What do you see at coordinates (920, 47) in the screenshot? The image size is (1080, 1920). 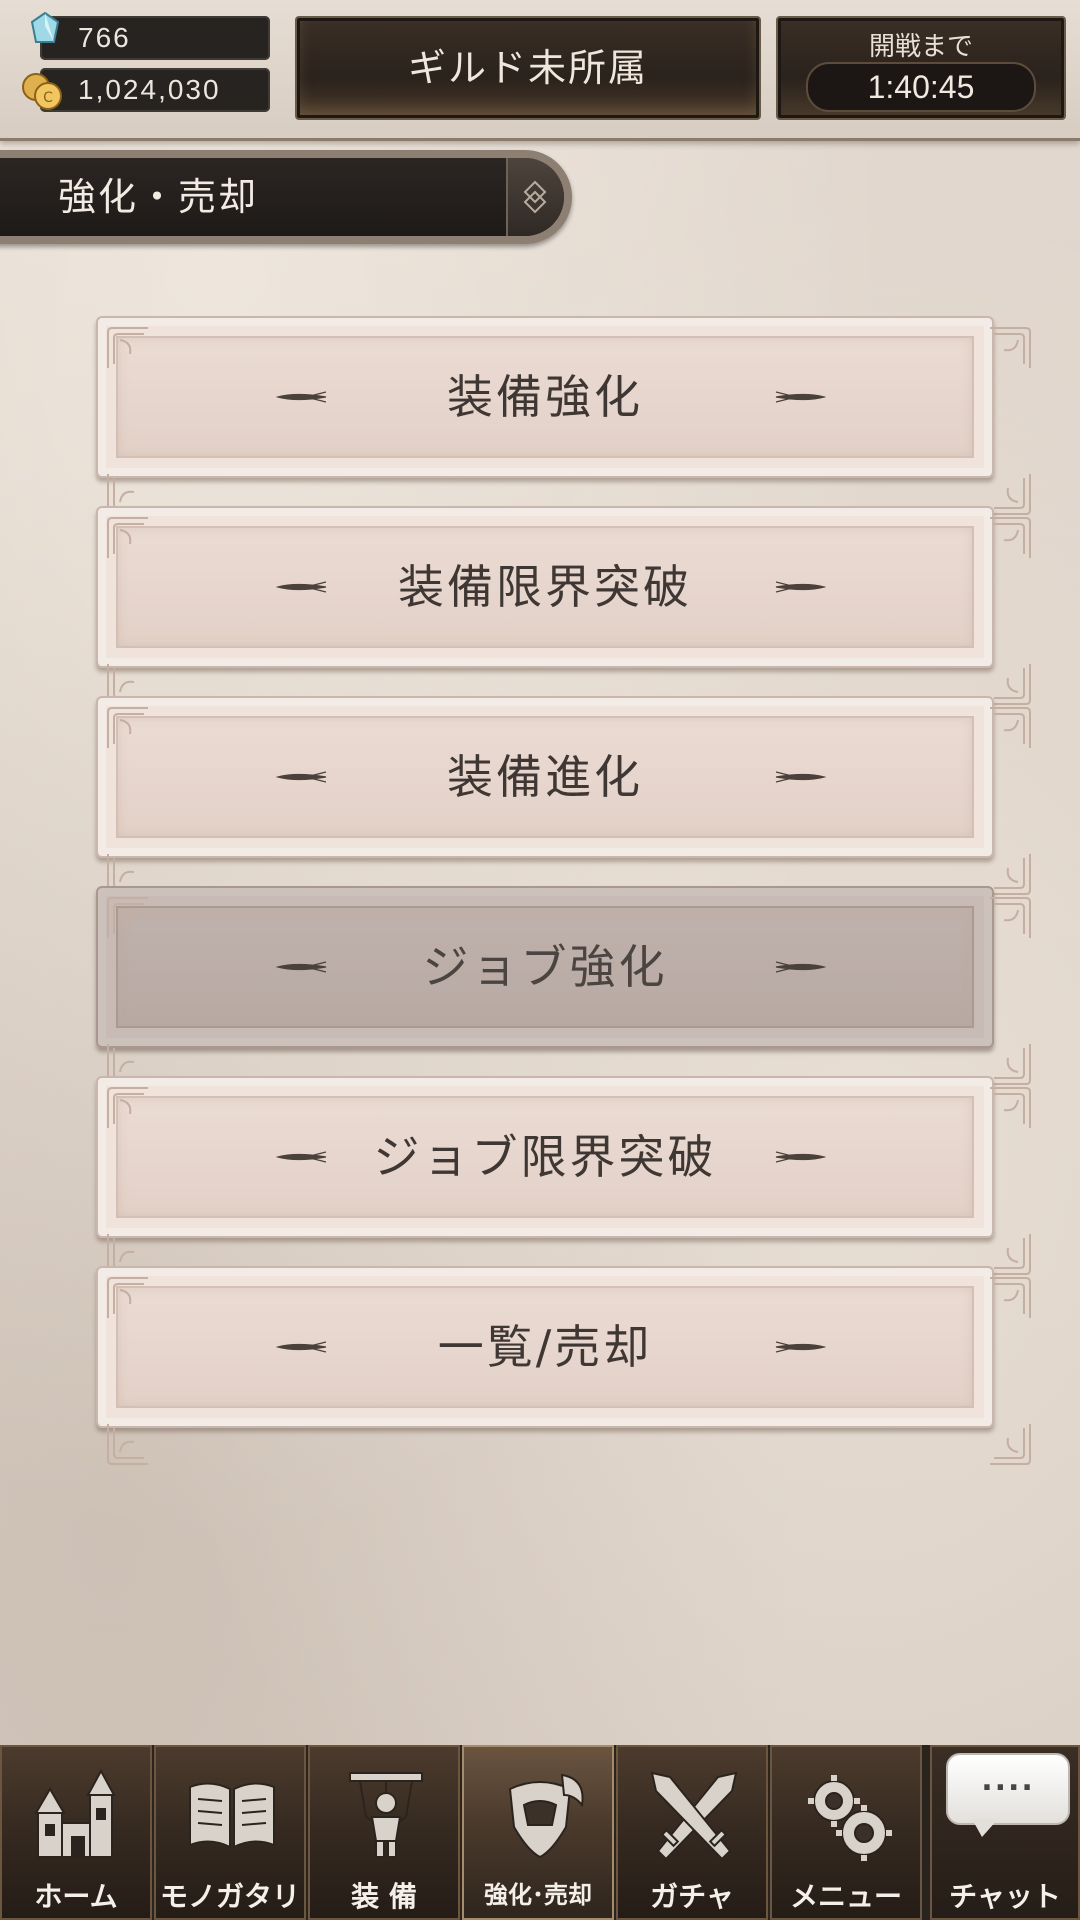 I see `battle-countdown-label: 開戦まで` at bounding box center [920, 47].